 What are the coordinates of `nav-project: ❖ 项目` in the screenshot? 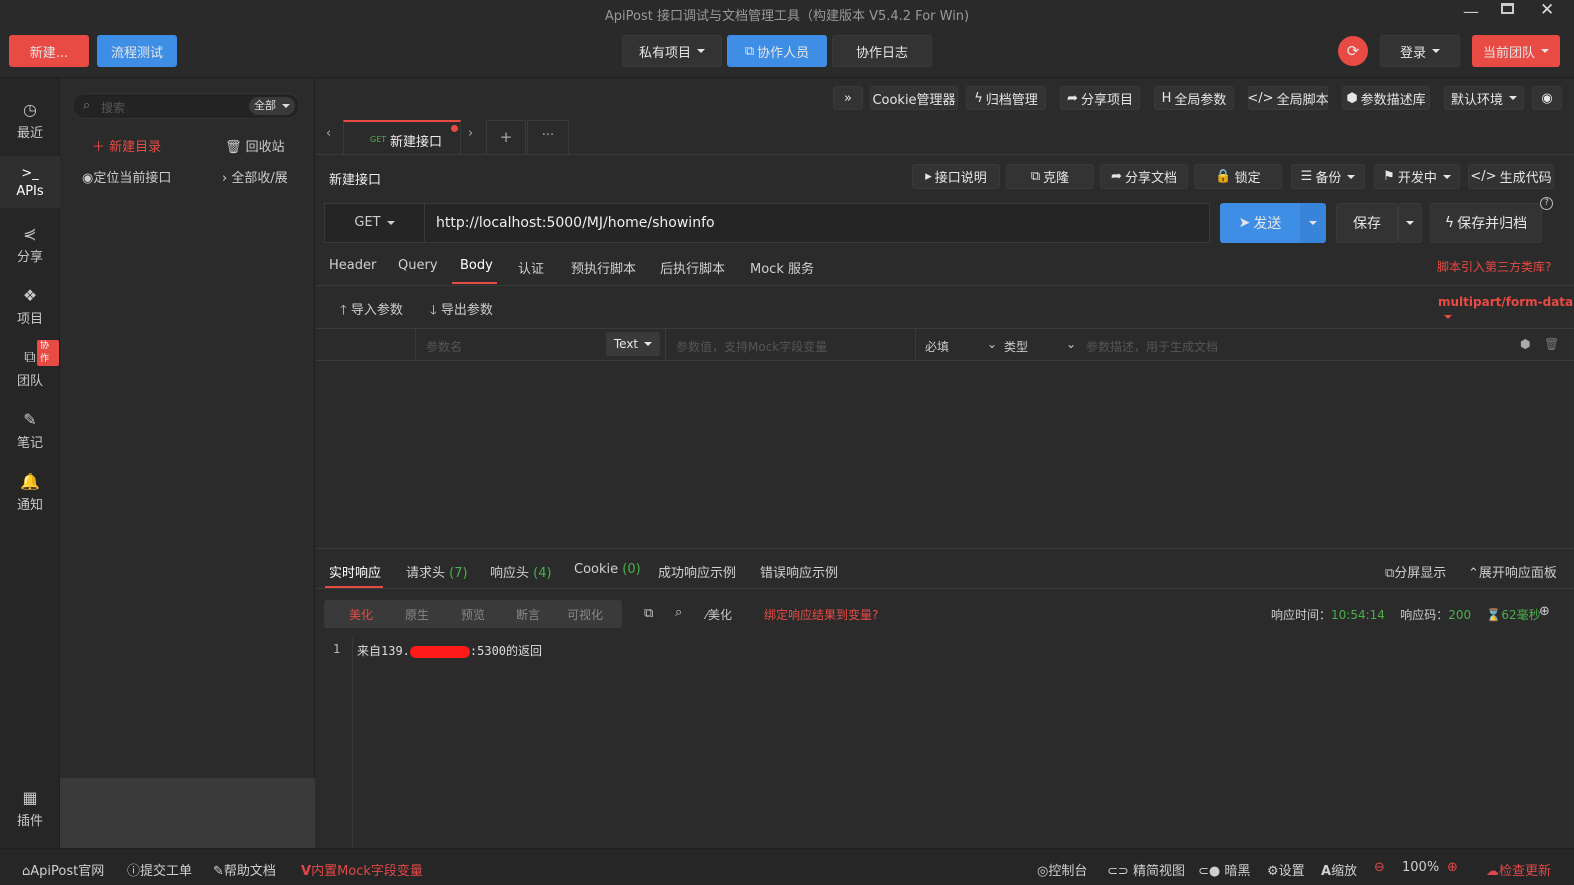 It's located at (30, 306).